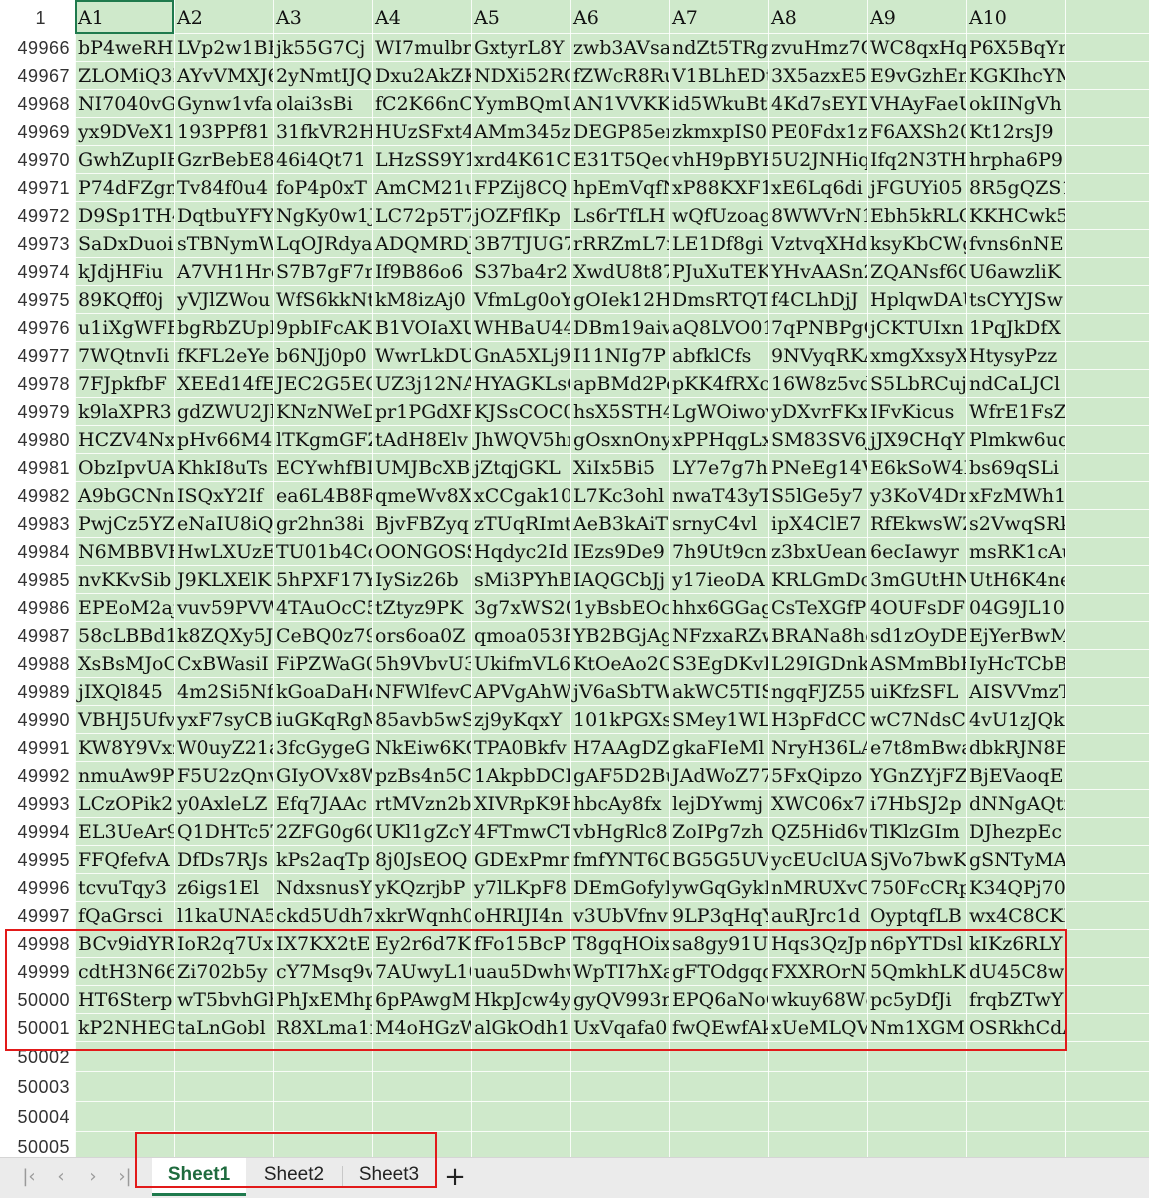  Describe the element at coordinates (619, 720) in the screenshot. I see `data-cell: 101kPGXs` at that location.